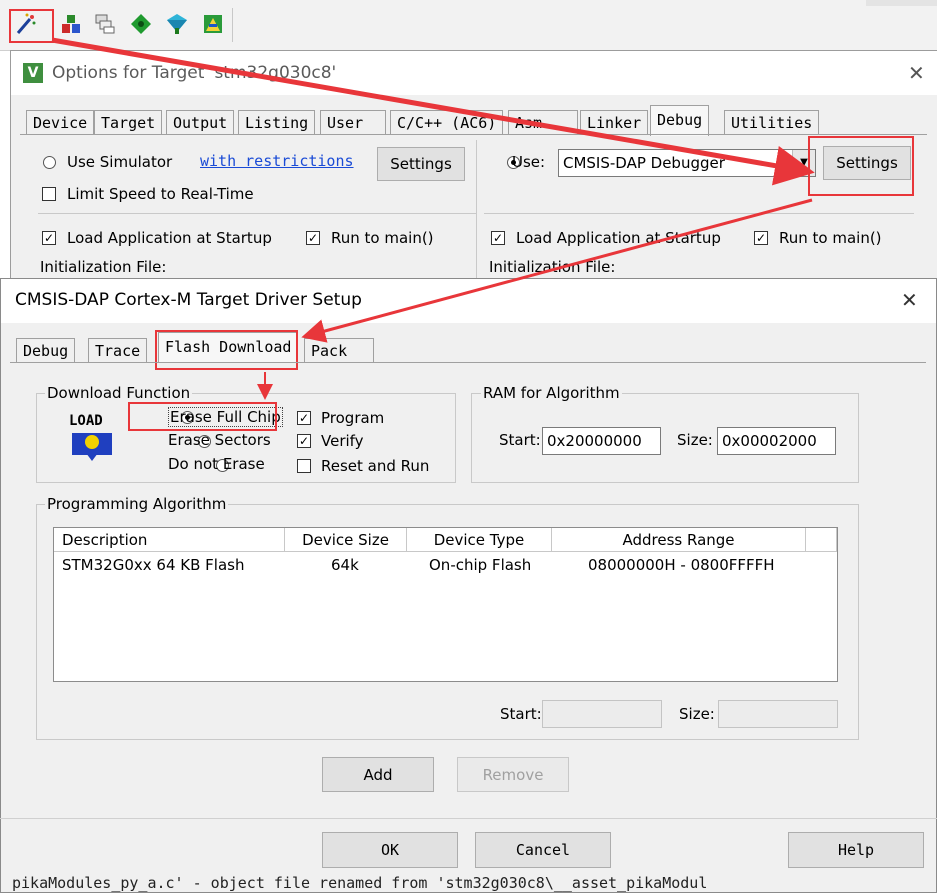  I want to click on ram-start-input: 0x20000000, so click(601, 441).